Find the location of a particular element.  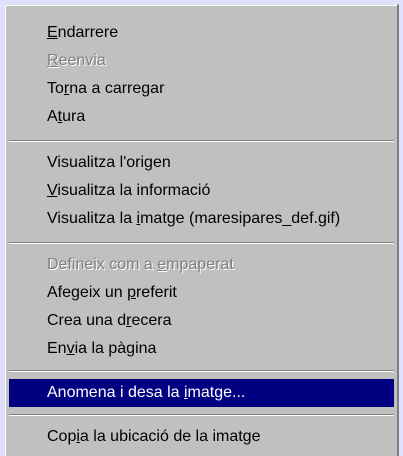

menu-item-label-post: ecera is located at coordinates (151, 320).